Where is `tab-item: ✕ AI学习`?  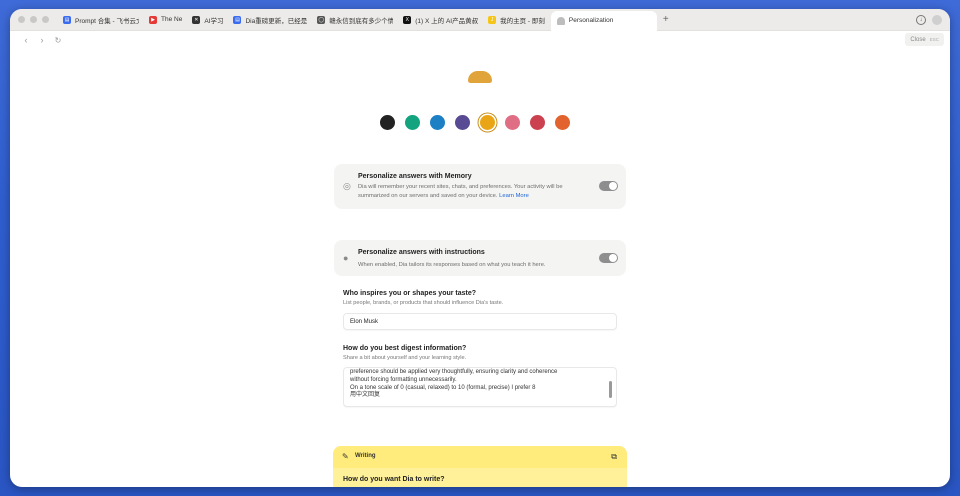
tab-item: ✕ AI学习 is located at coordinates (208, 20).